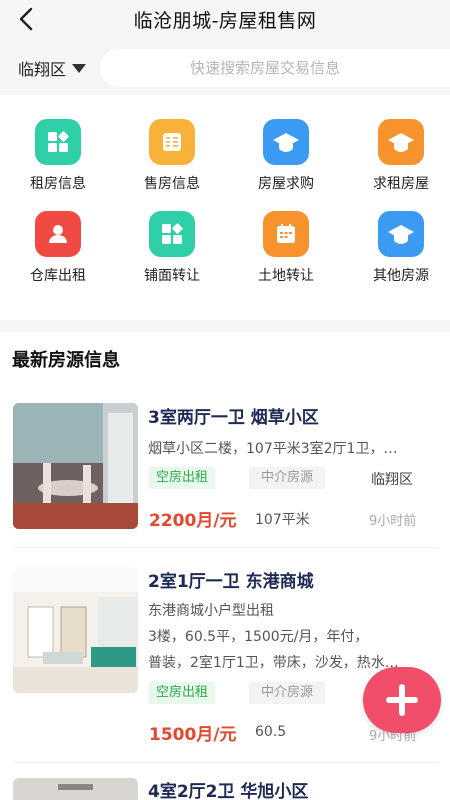 This screenshot has height=800, width=450. I want to click on category-buy-request: 房屋求购, so click(286, 156).